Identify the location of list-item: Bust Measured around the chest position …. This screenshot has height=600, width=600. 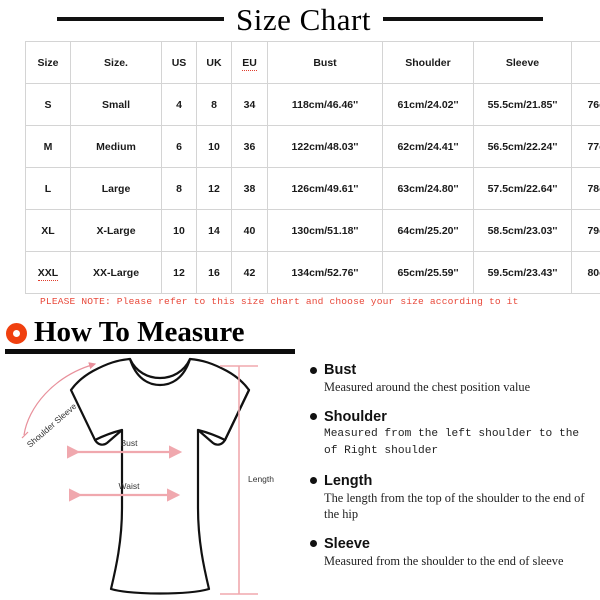
(451, 379).